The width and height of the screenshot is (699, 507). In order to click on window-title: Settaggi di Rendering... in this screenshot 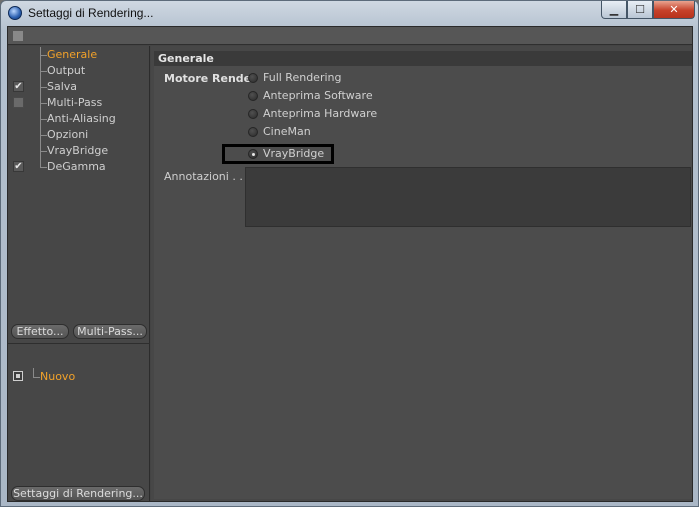, I will do `click(91, 13)`.